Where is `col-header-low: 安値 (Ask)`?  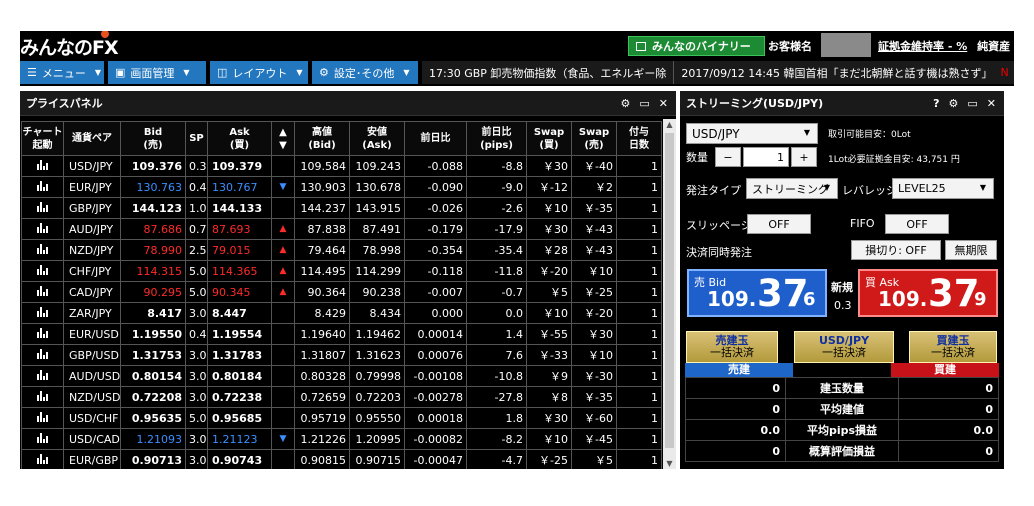
col-header-low: 安値 (Ask) is located at coordinates (377, 138).